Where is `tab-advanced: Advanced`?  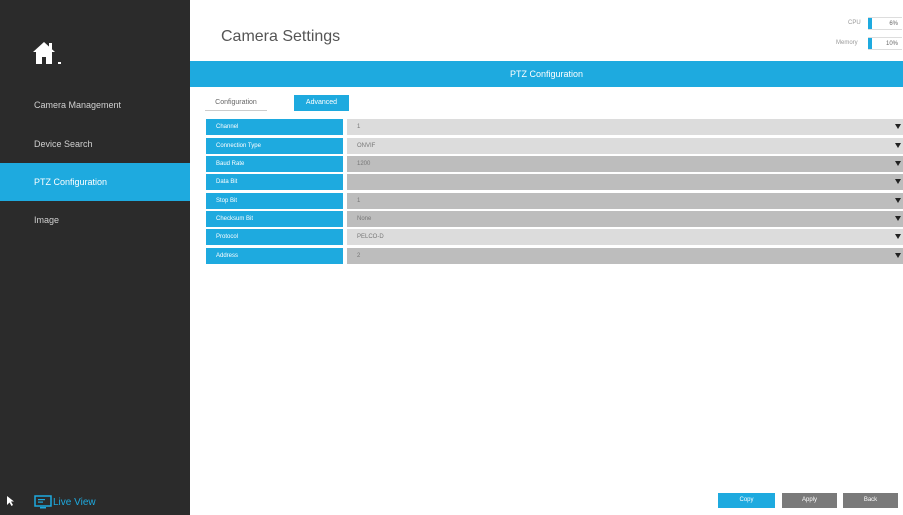
tab-advanced: Advanced is located at coordinates (321, 103).